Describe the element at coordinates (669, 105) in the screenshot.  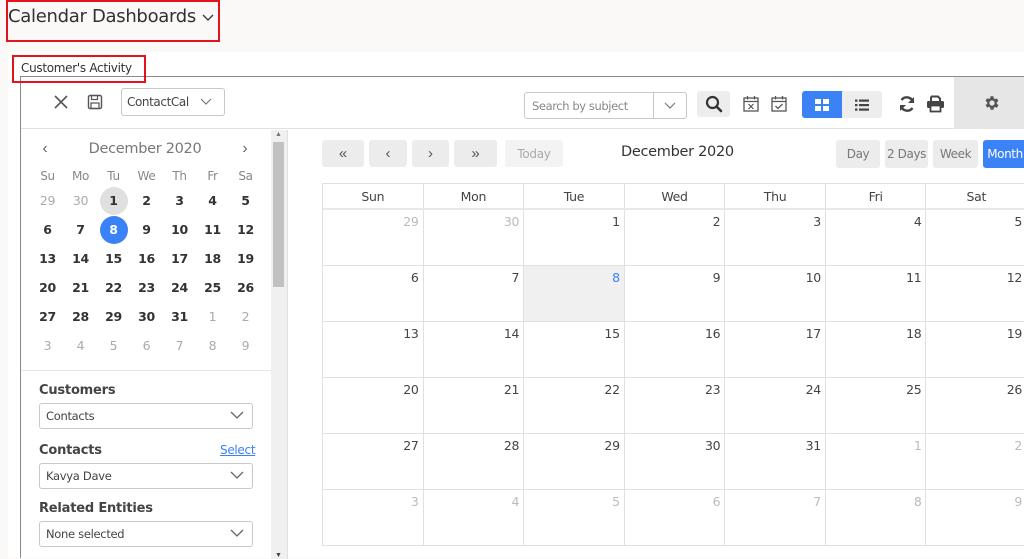
I see `search-dropdown-button` at that location.